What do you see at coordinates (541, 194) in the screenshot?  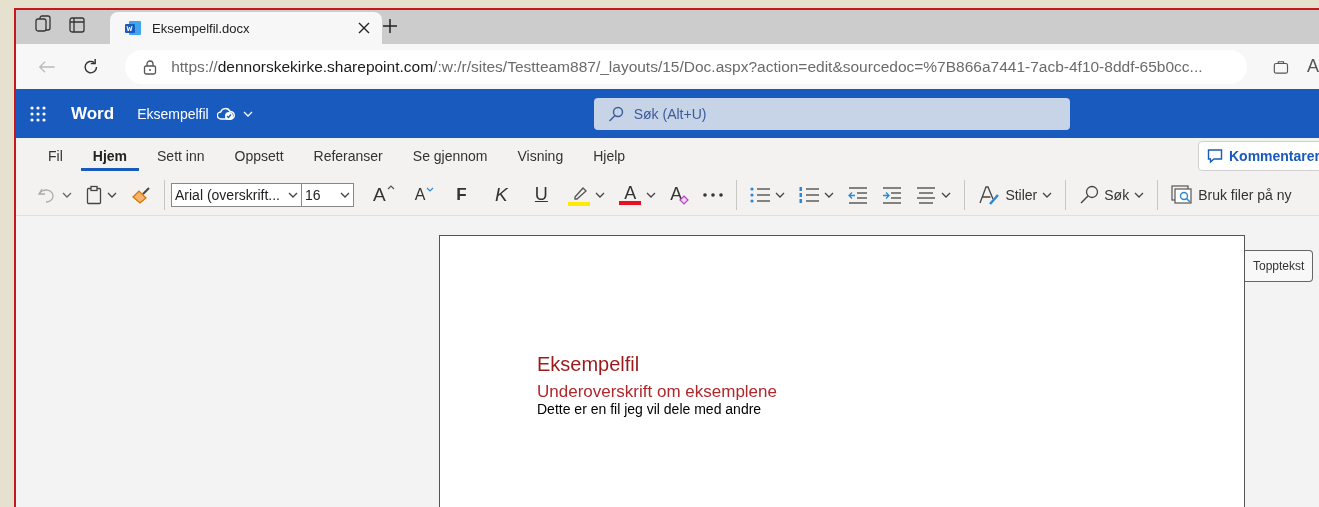 I see `underline-button: U` at bounding box center [541, 194].